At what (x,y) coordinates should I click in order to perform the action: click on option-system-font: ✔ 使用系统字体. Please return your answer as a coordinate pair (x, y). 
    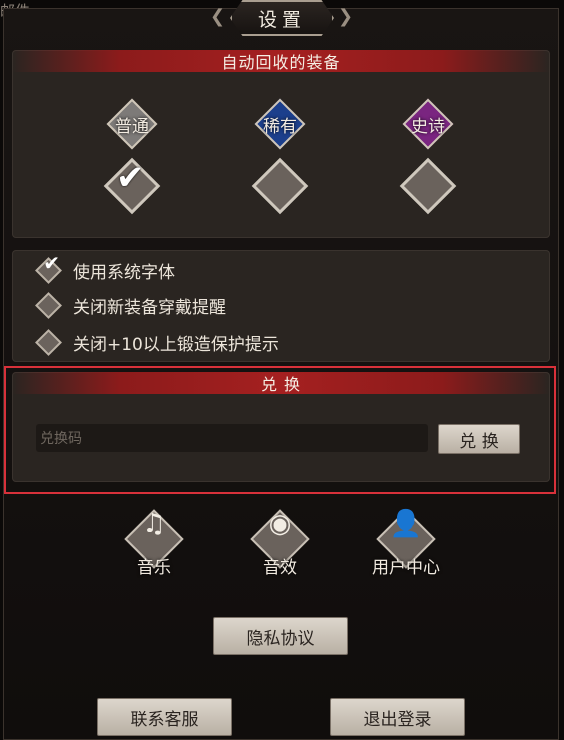
    Looking at the image, I should click on (105, 267).